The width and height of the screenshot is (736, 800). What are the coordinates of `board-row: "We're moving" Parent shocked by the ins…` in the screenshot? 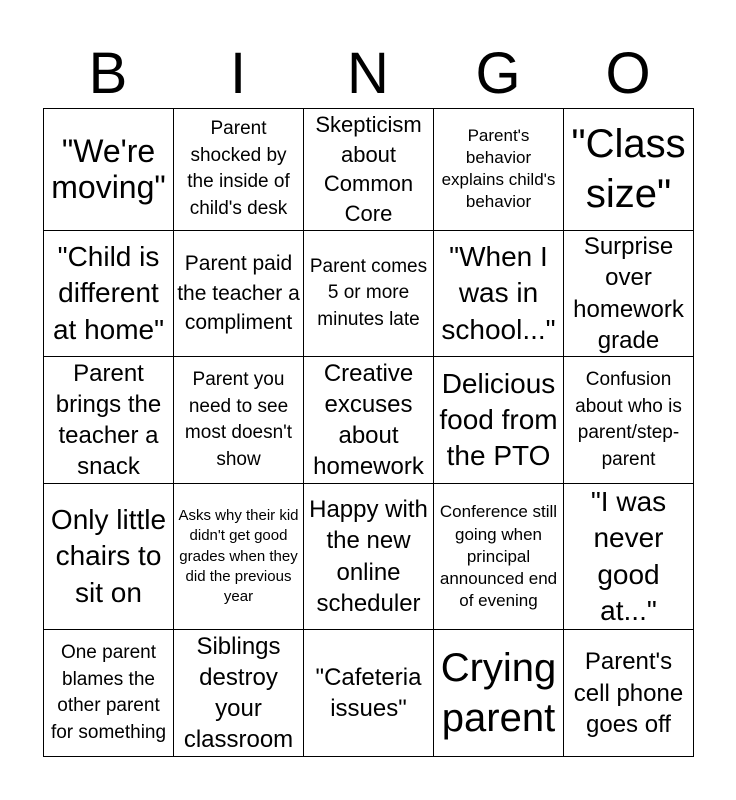 It's located at (368, 169).